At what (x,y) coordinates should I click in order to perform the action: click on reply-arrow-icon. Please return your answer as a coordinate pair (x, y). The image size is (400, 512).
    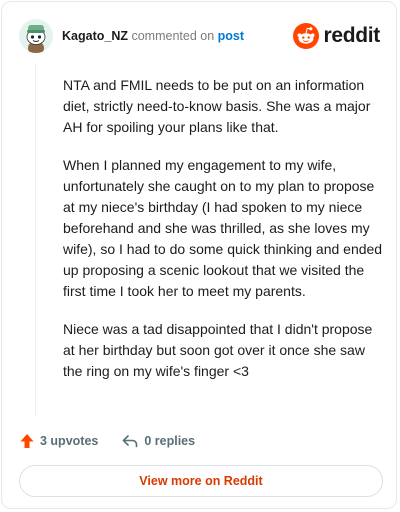
    Looking at the image, I should click on (130, 441).